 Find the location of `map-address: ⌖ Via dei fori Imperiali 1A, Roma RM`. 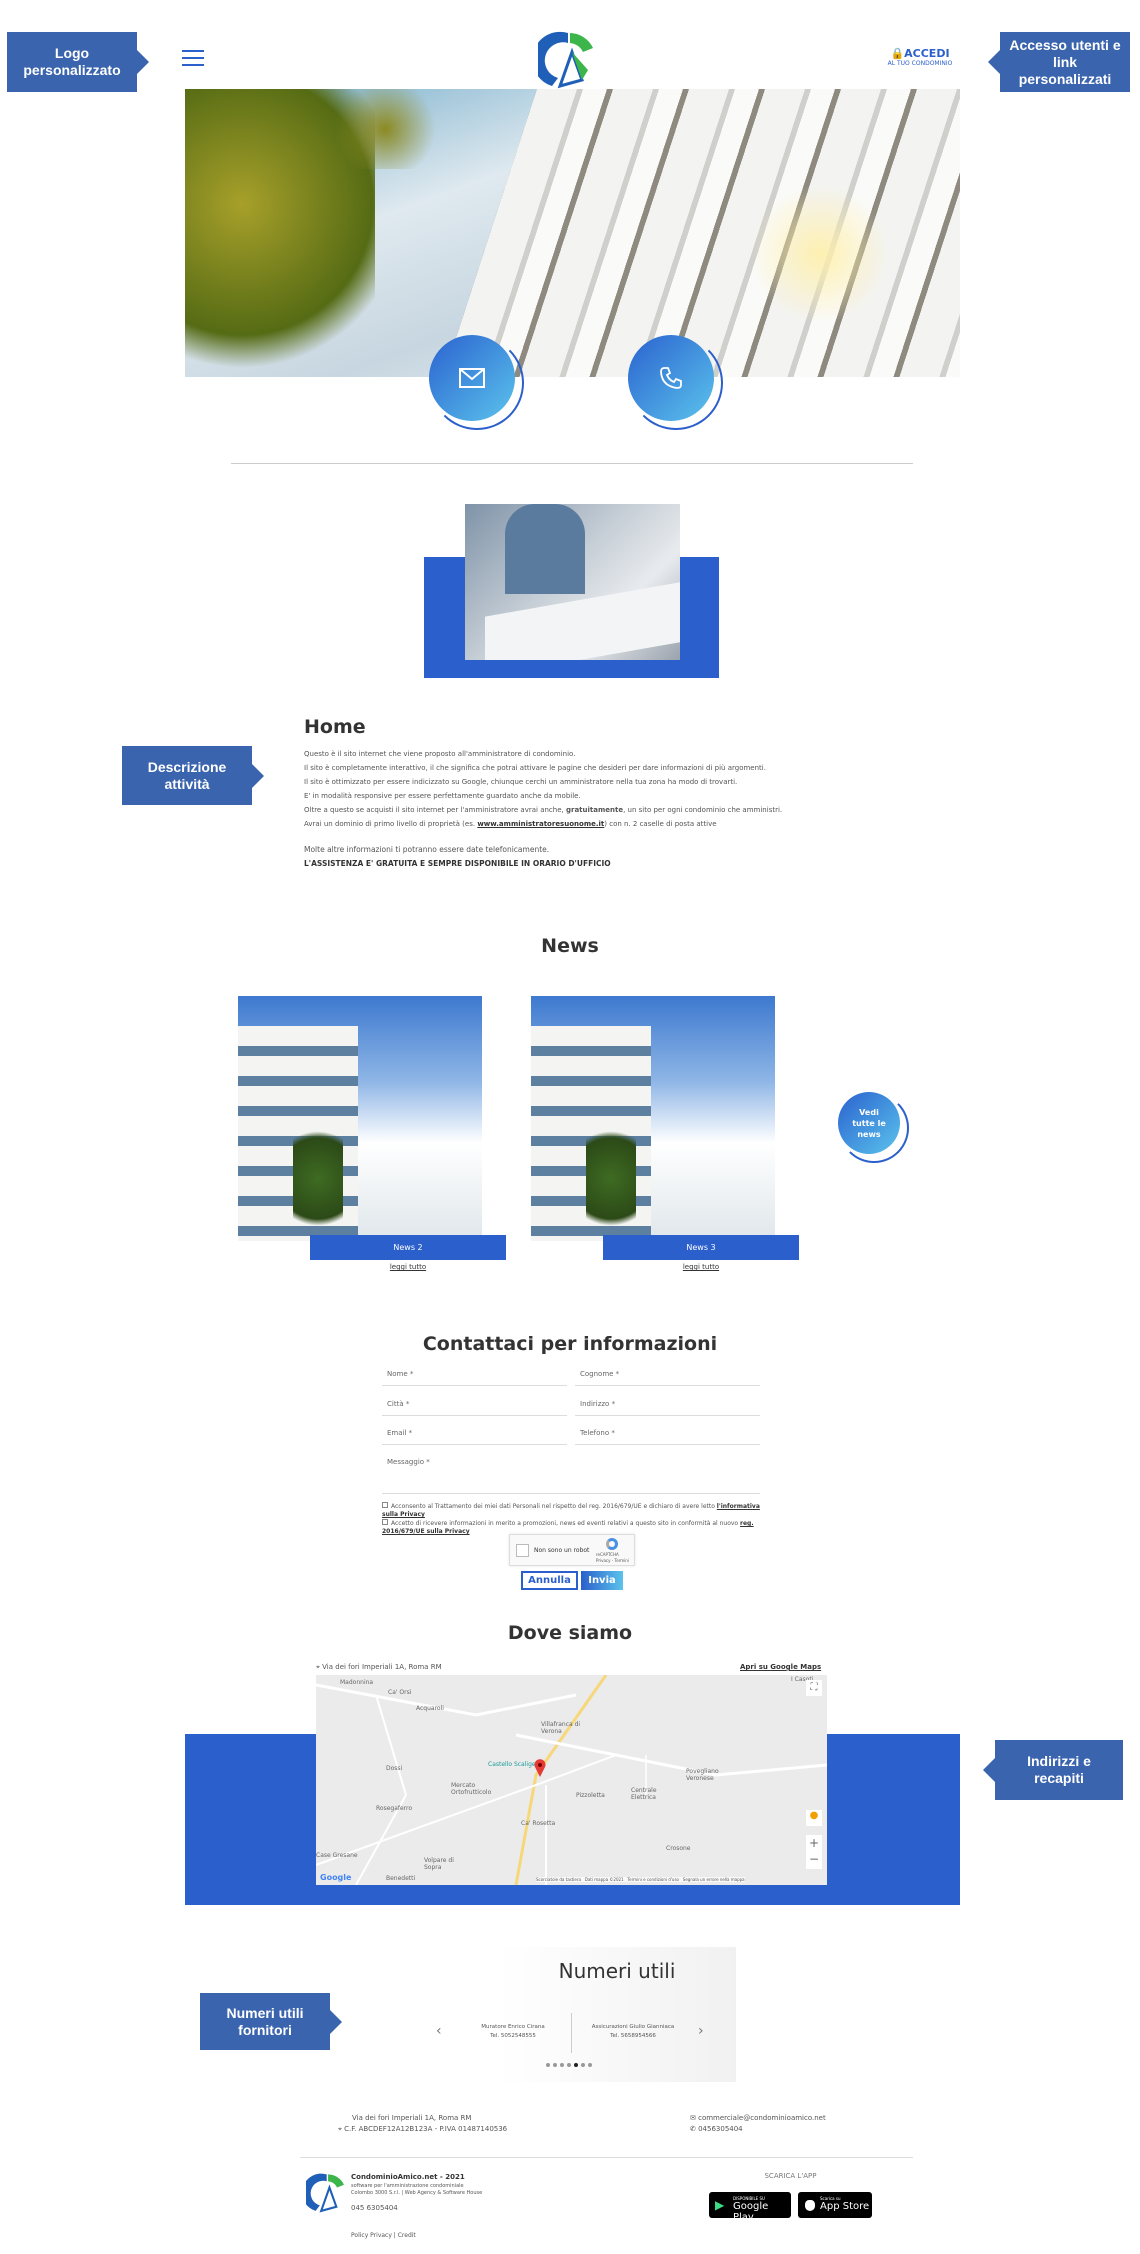

map-address: ⌖ Via dei fori Imperiali 1A, Roma RM is located at coordinates (379, 1667).